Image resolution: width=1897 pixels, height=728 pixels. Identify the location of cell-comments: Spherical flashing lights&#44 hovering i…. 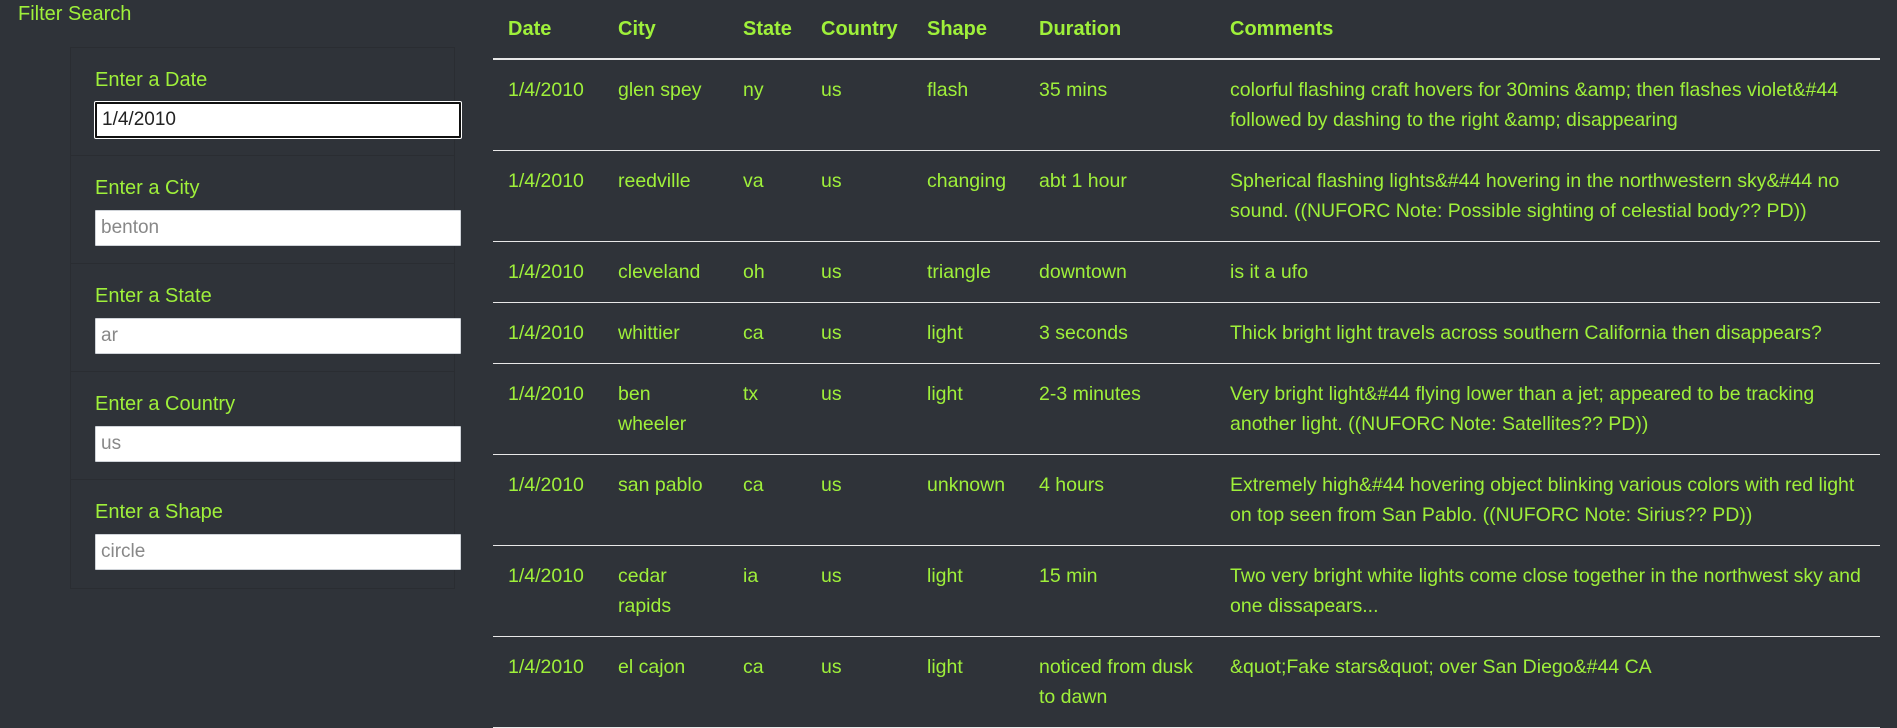
(1547, 196).